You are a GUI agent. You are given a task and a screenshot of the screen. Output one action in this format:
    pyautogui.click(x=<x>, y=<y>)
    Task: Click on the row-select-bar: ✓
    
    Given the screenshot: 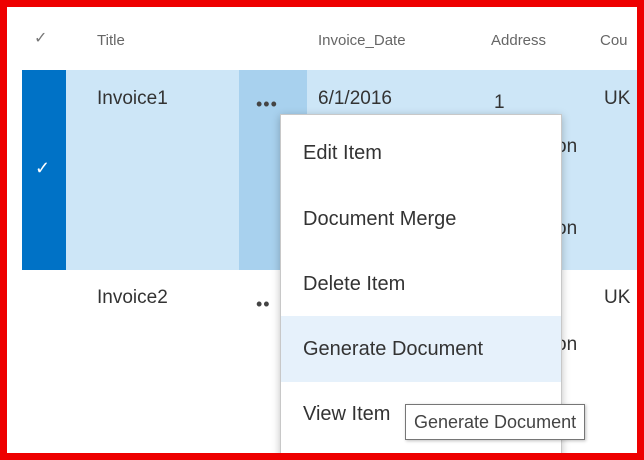 What is the action you would take?
    pyautogui.click(x=44, y=170)
    